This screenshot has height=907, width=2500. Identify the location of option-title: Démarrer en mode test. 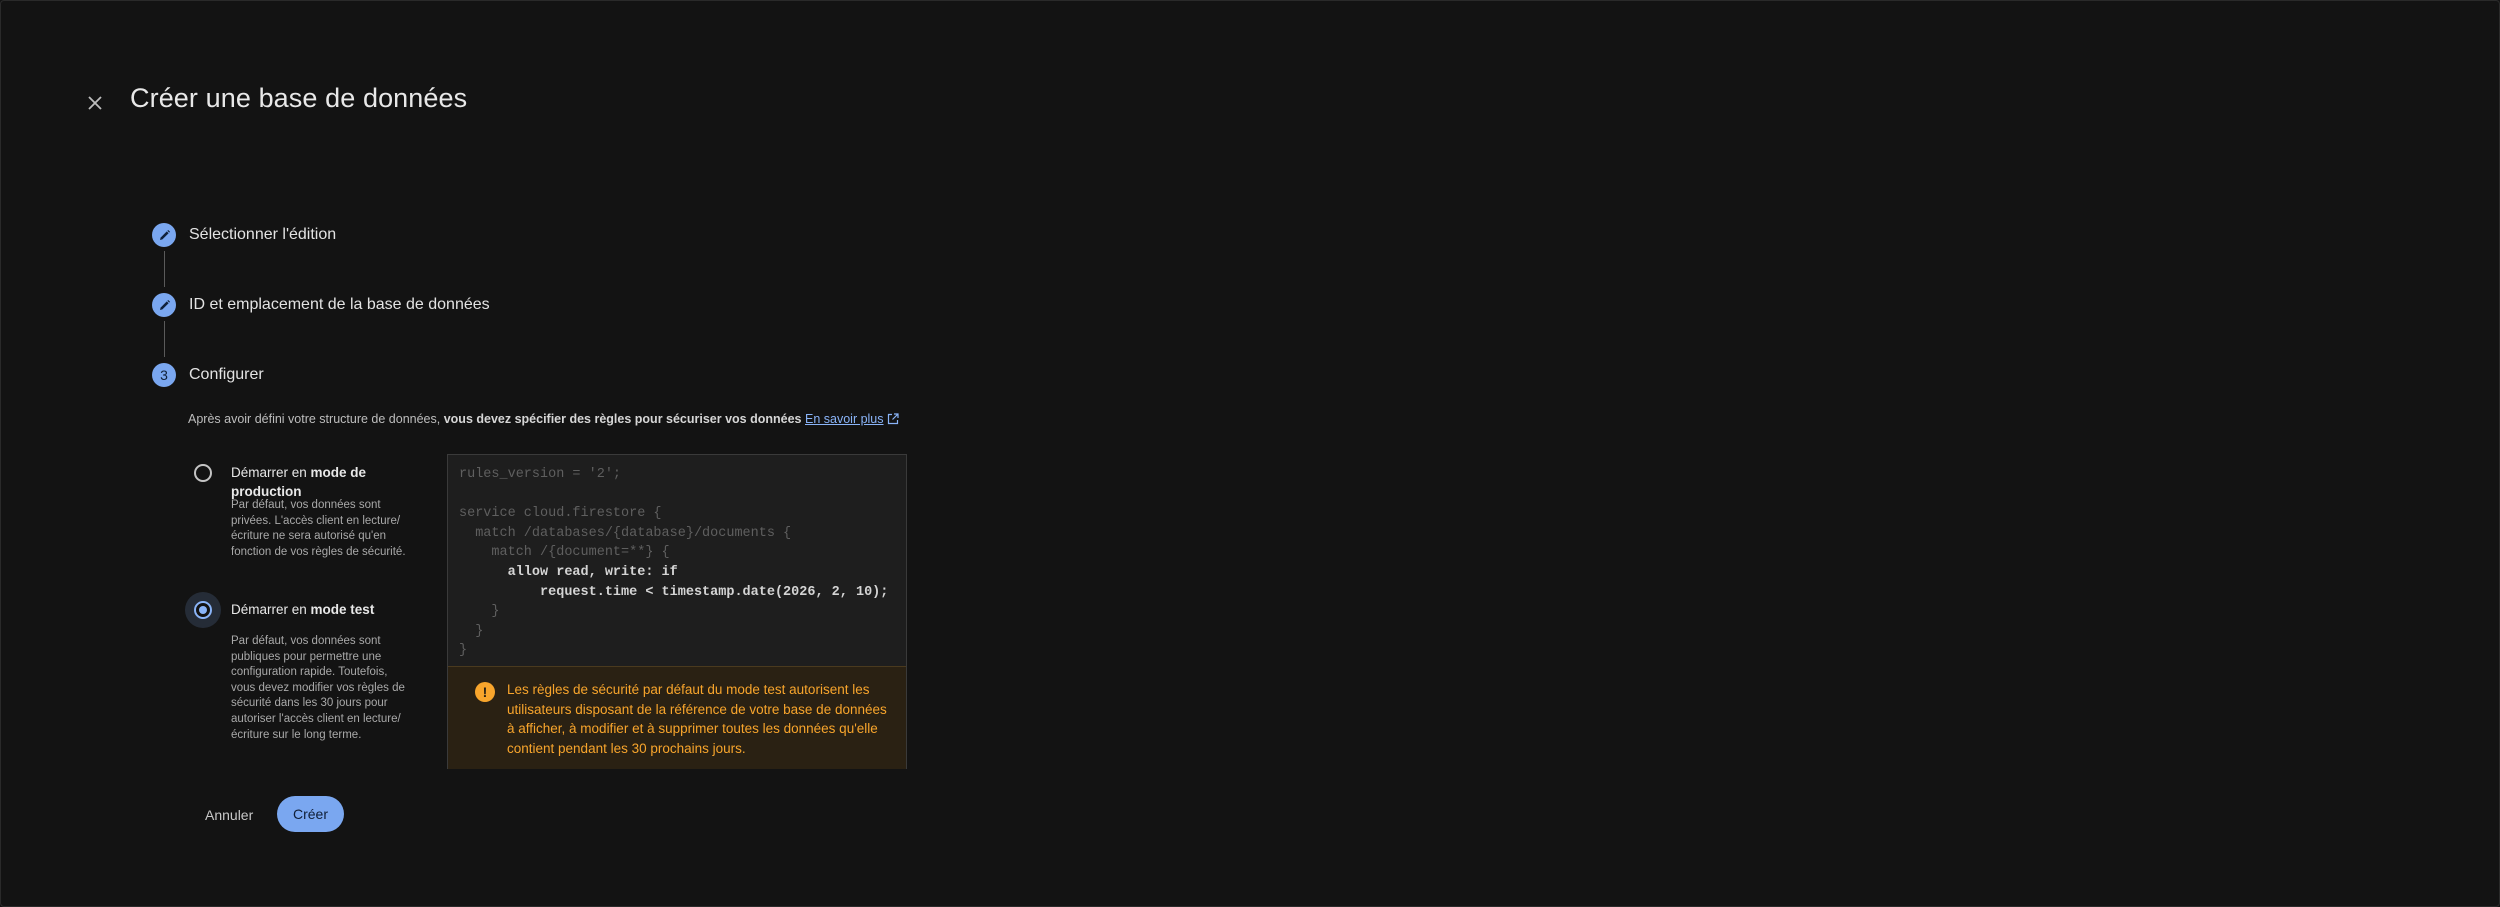
(303, 609).